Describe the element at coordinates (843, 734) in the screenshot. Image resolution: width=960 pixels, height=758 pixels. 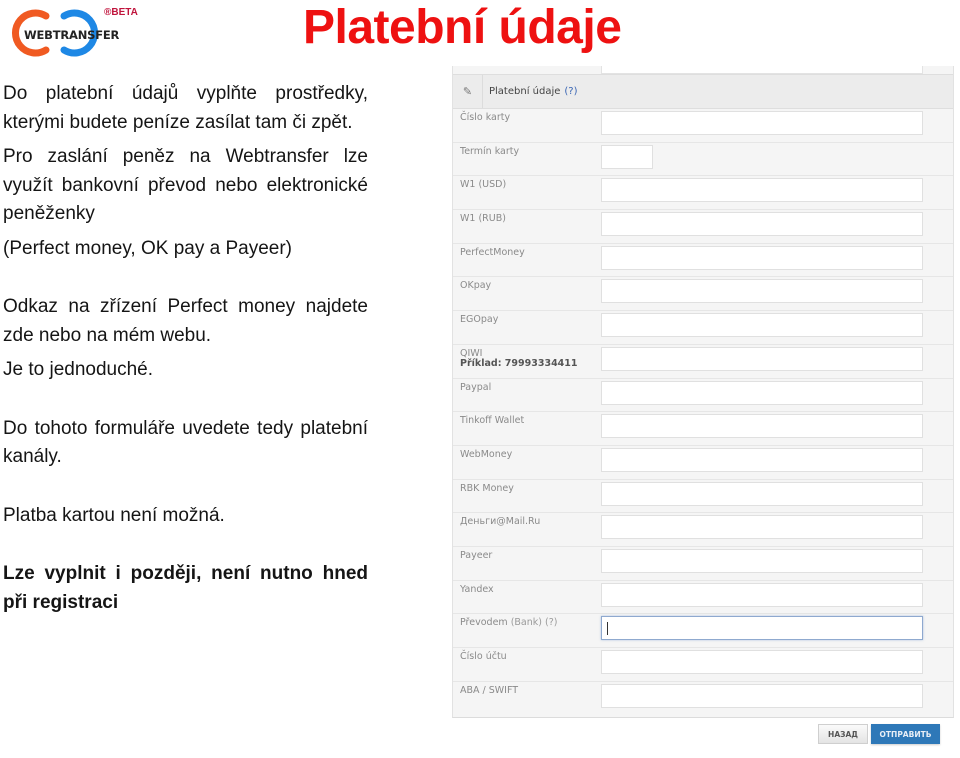
I see `back-button: НАЗАД` at that location.